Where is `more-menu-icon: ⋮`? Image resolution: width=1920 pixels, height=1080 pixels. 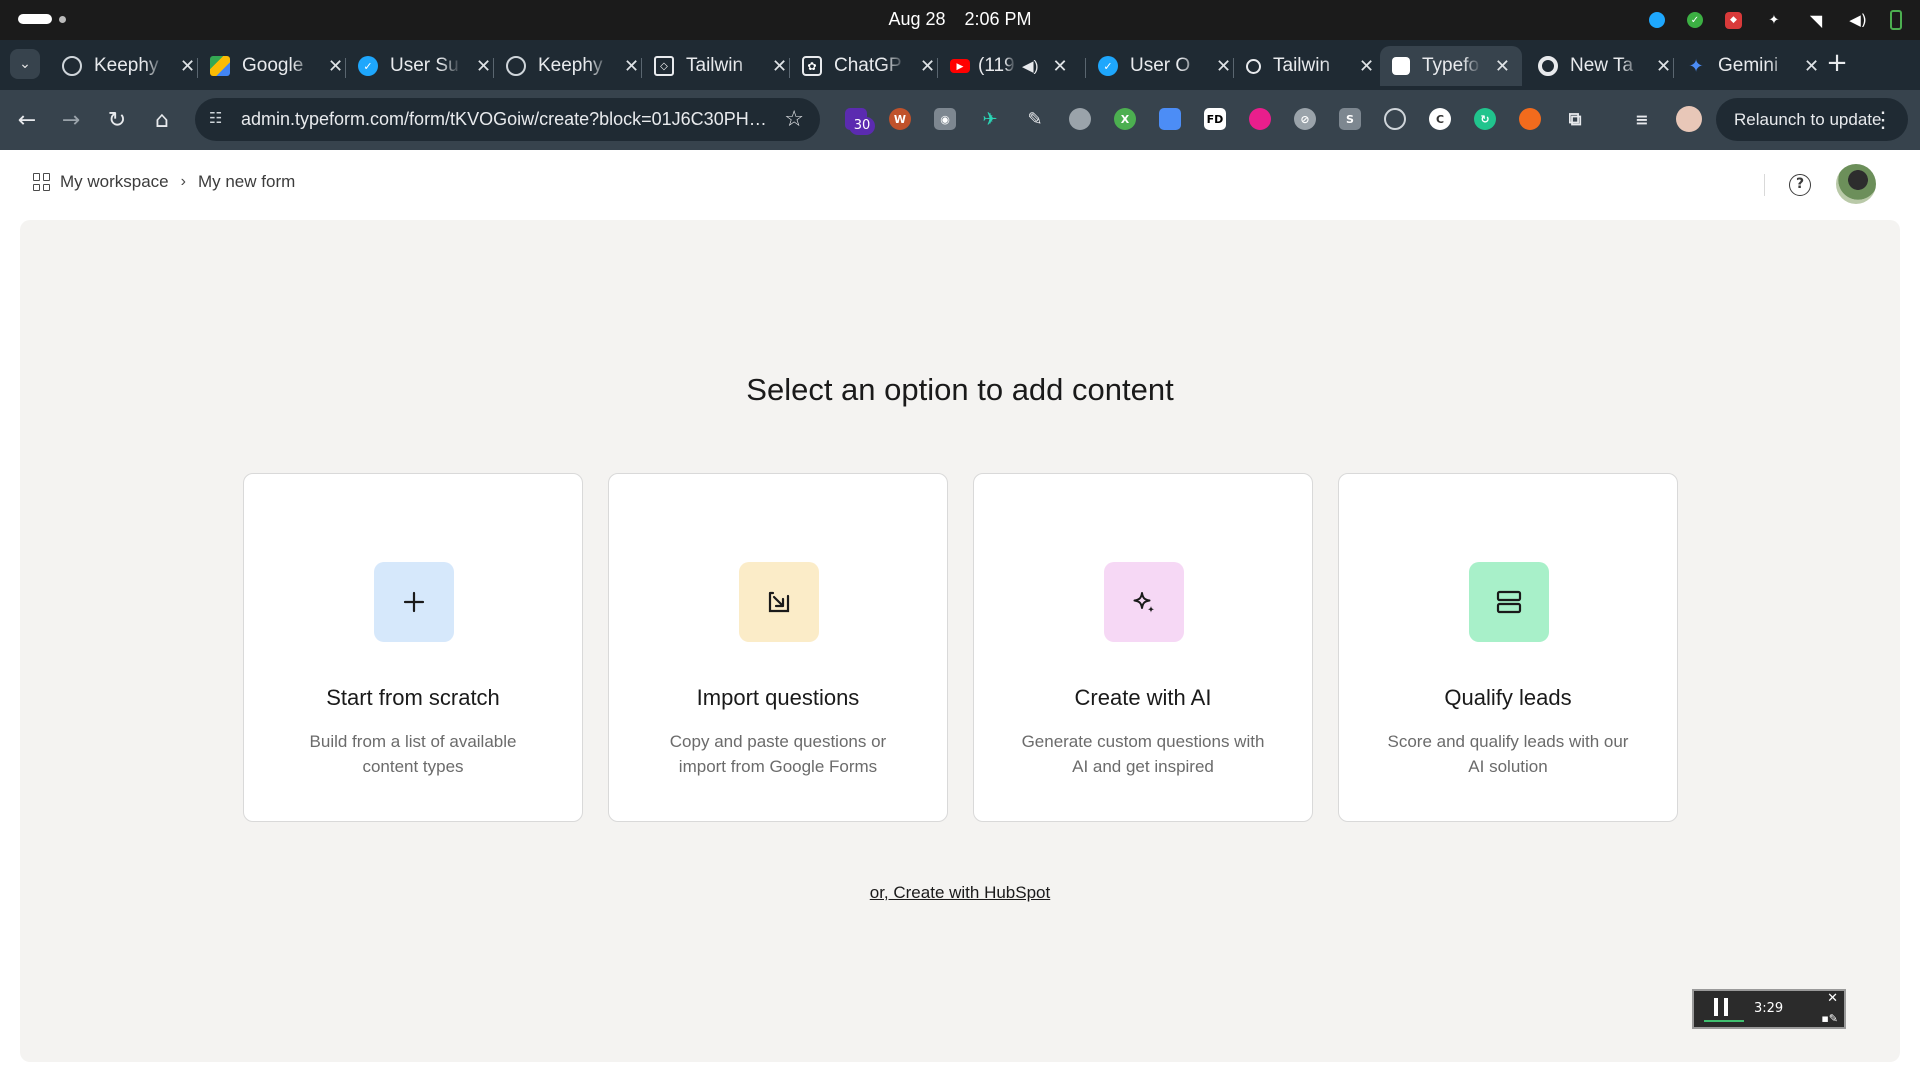 more-menu-icon: ⋮ is located at coordinates (1883, 120).